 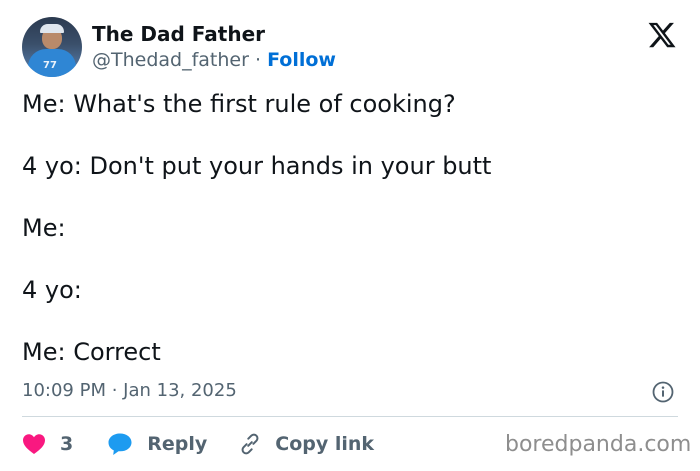 I want to click on tweet-timestamp: 10:09 PM · Jan 13, 2025, so click(x=129, y=391).